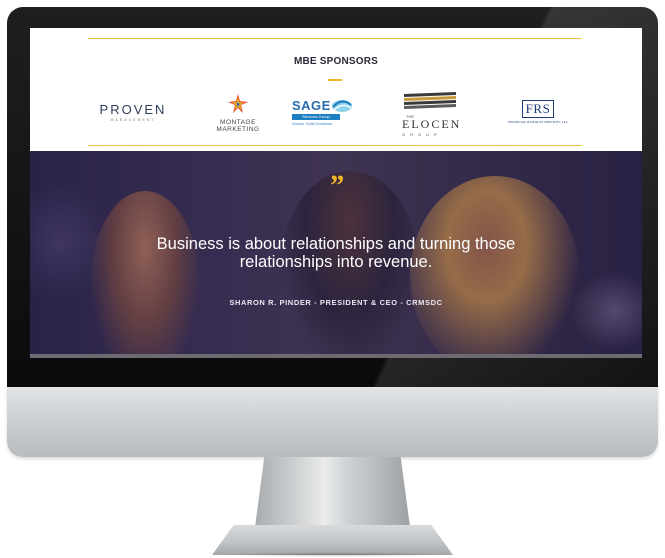 The height and width of the screenshot is (558, 665). Describe the element at coordinates (336, 61) in the screenshot. I see `sponsors-title: MBE SPONSORS` at that location.